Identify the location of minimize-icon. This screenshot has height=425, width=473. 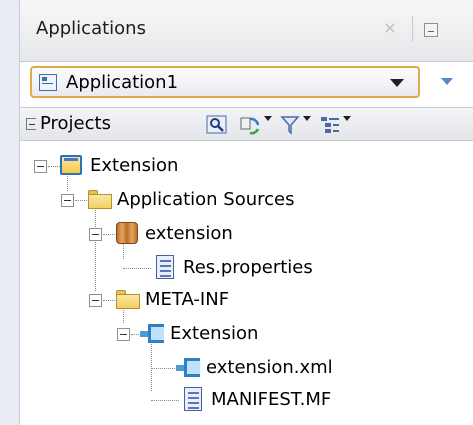
(431, 30).